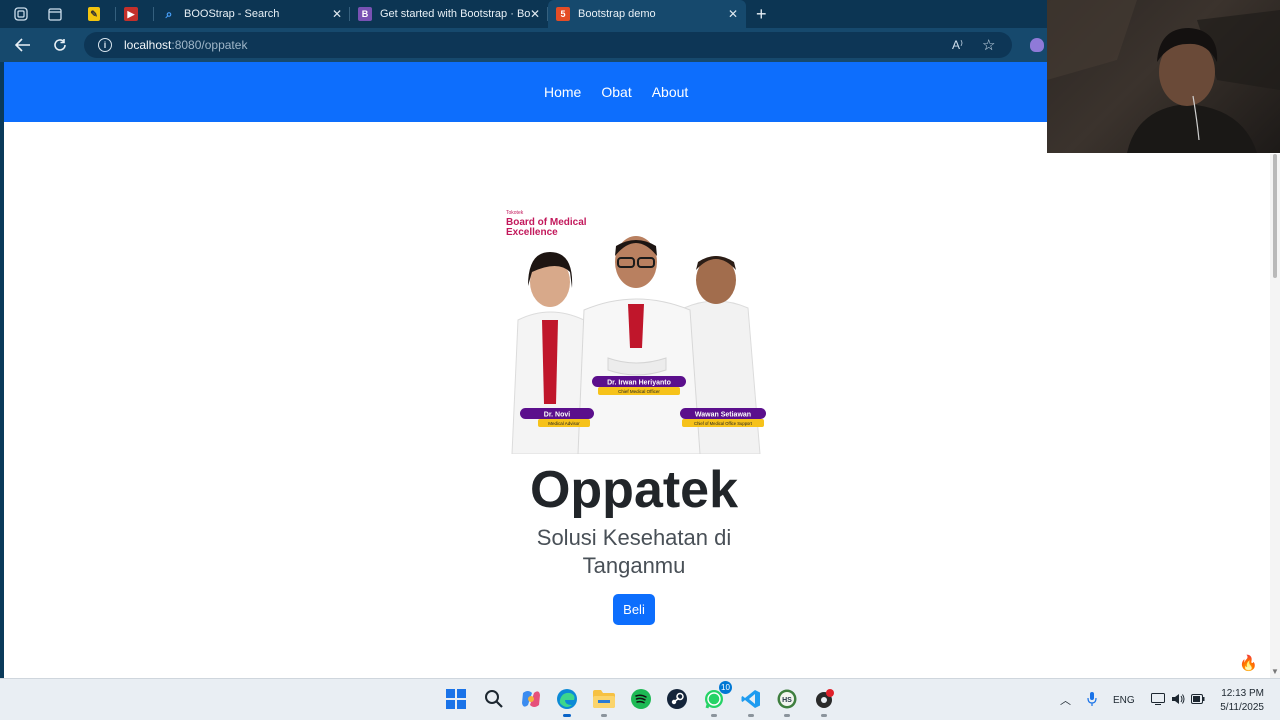  What do you see at coordinates (1157, 700) in the screenshot?
I see `network-icon` at bounding box center [1157, 700].